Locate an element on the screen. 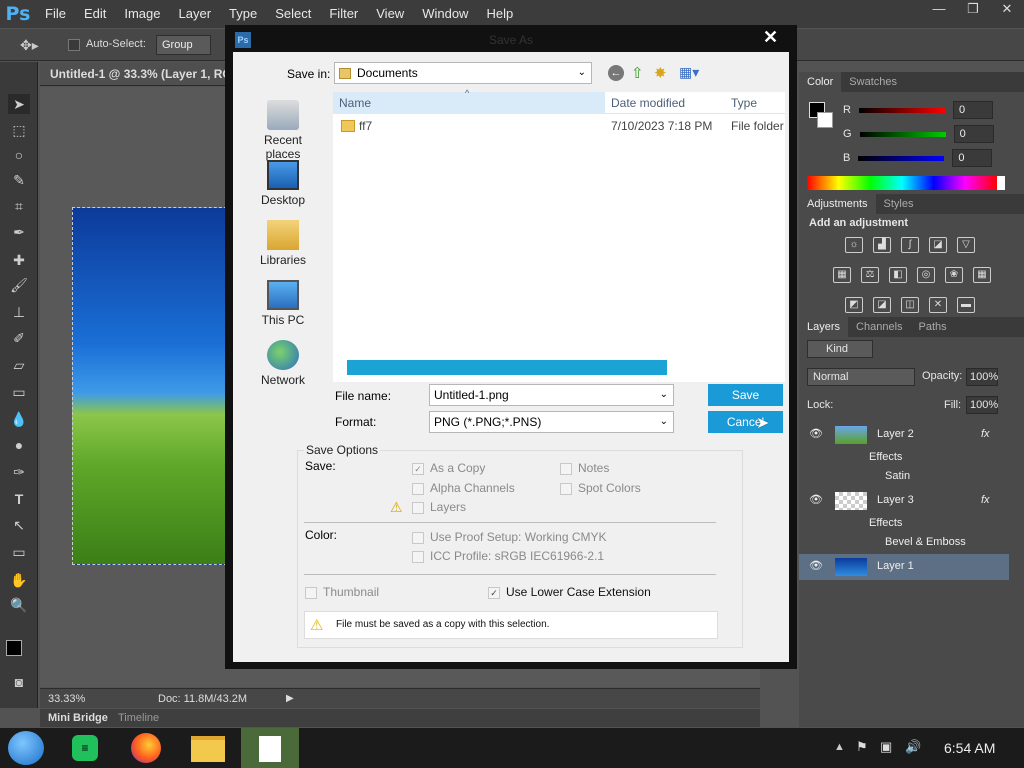 This screenshot has width=1024, height=768. fill-field: 100% is located at coordinates (982, 405).